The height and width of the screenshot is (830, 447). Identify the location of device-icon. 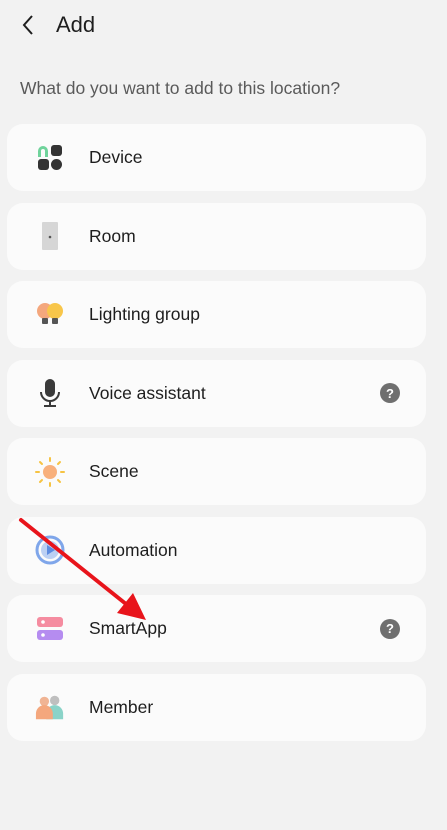
(50, 158).